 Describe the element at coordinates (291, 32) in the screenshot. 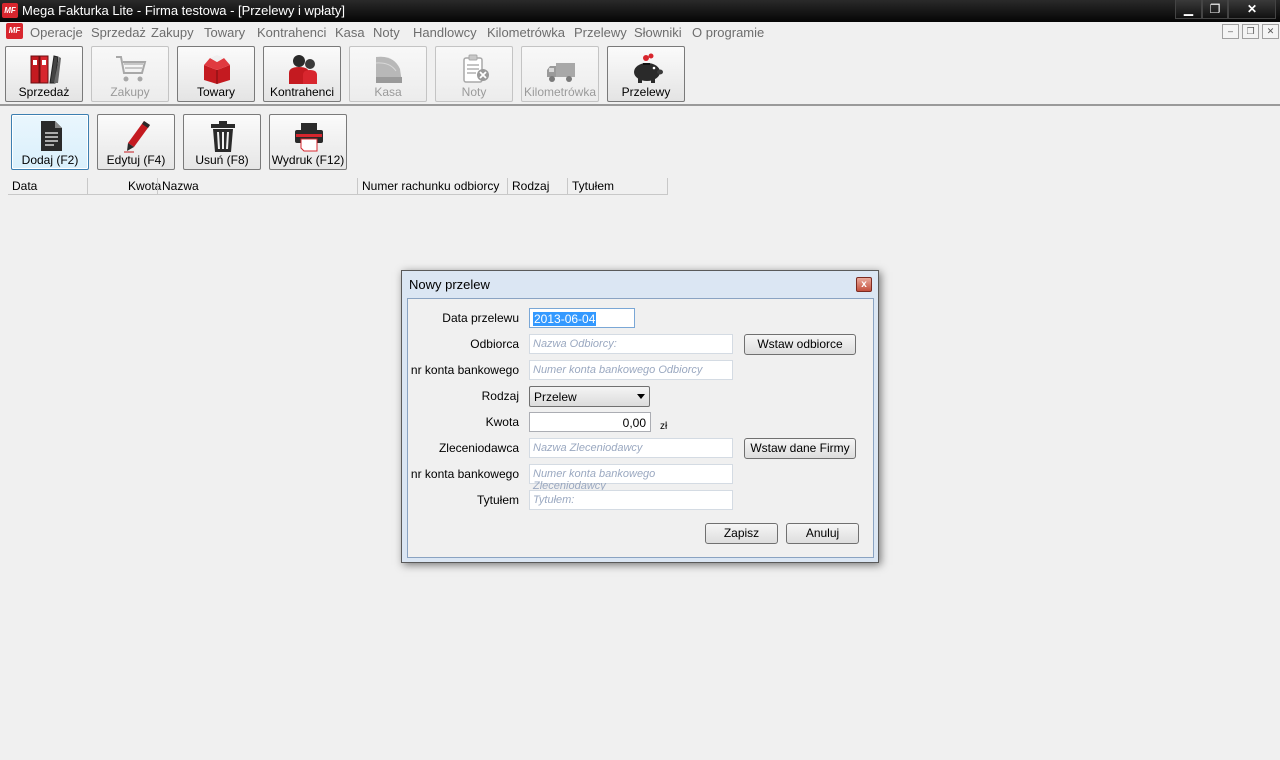

I see `menu-kontrahenci: Kontrahenci` at that location.